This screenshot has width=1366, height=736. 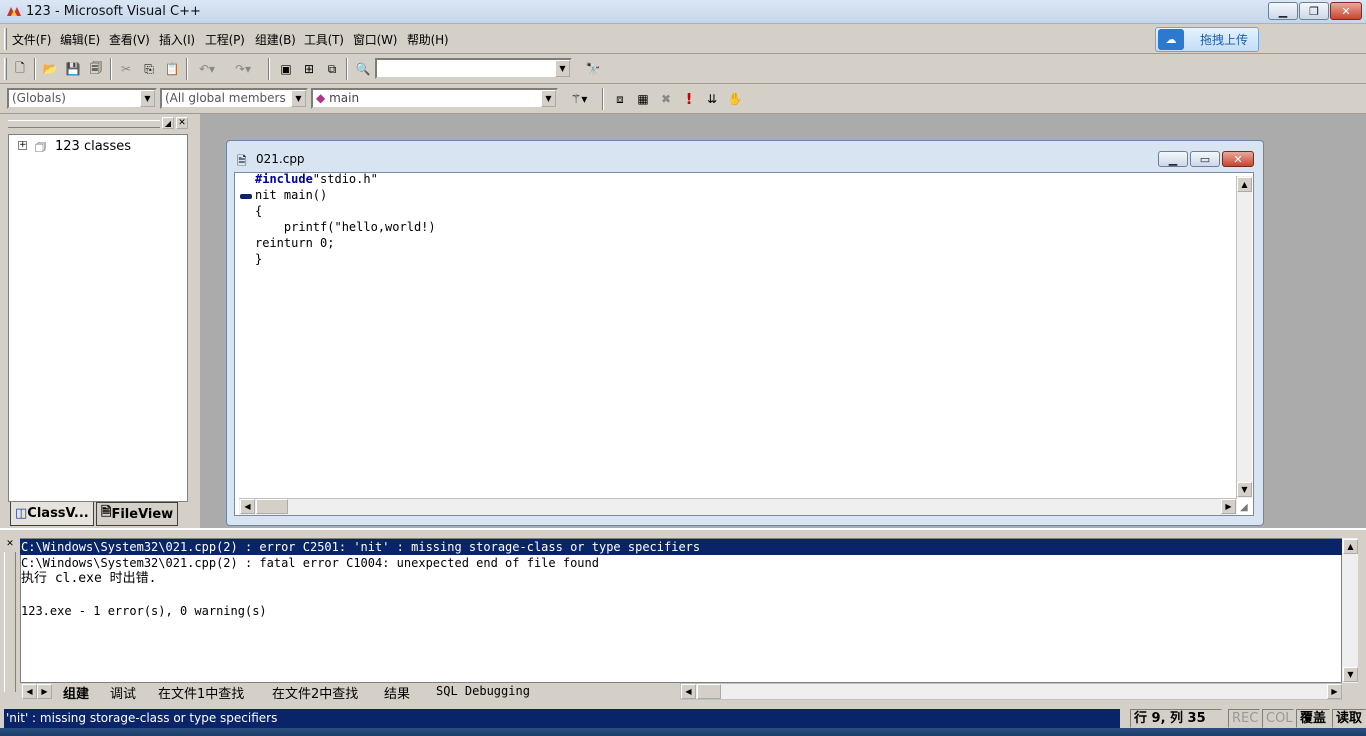 What do you see at coordinates (1173, 159) in the screenshot?
I see `editor-minimize-button: ▁` at bounding box center [1173, 159].